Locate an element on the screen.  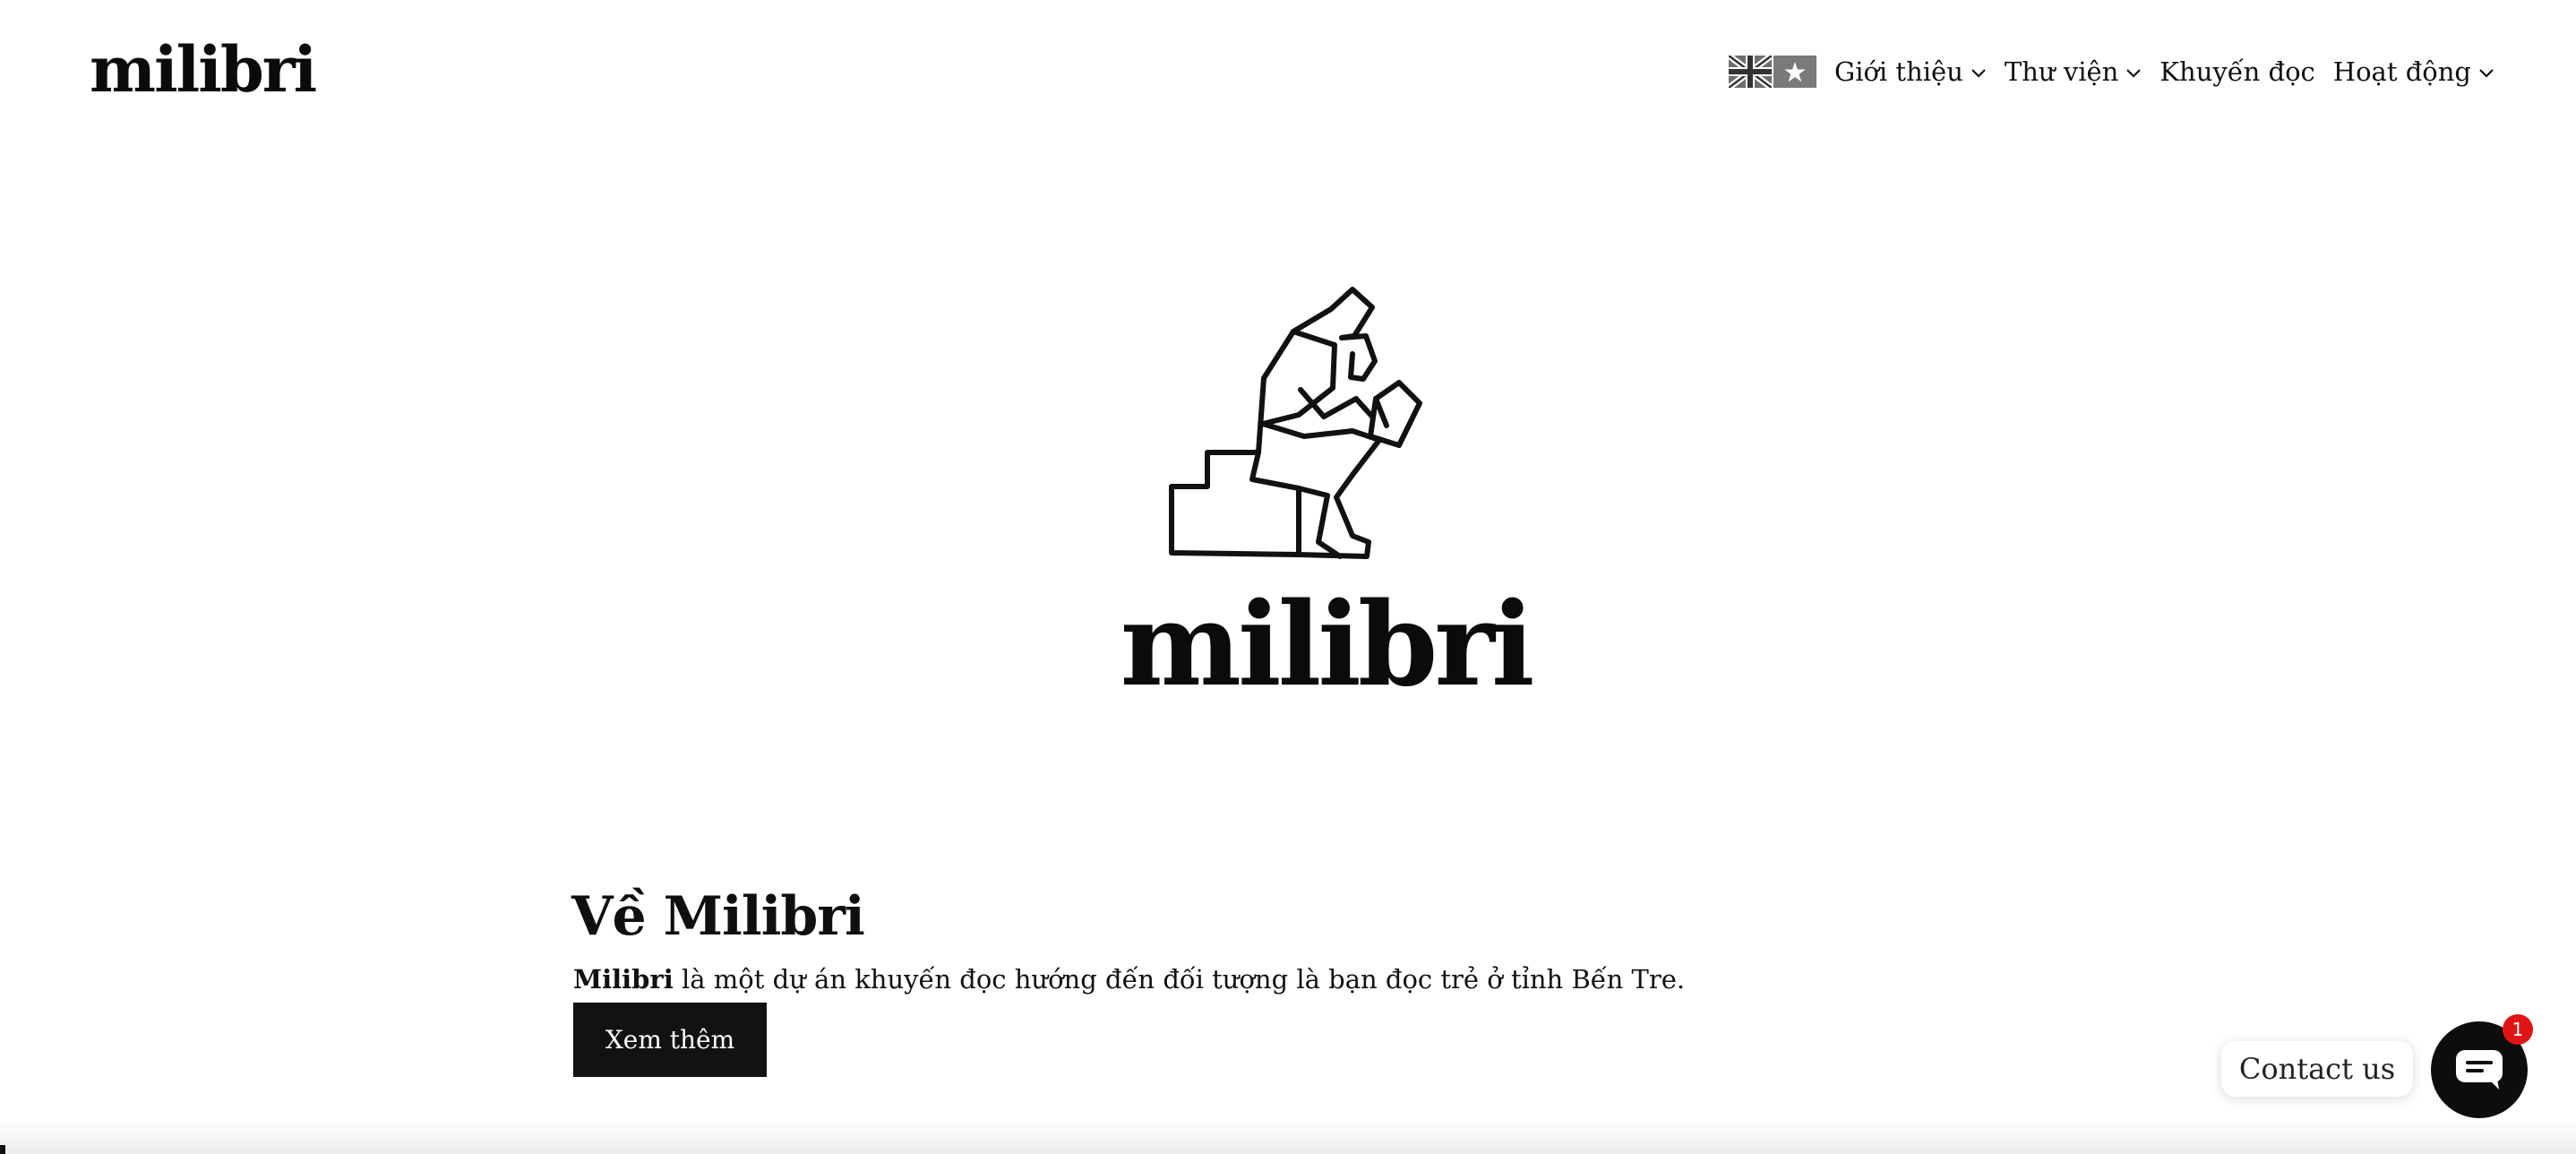
uk-flag-icon is located at coordinates (1750, 72).